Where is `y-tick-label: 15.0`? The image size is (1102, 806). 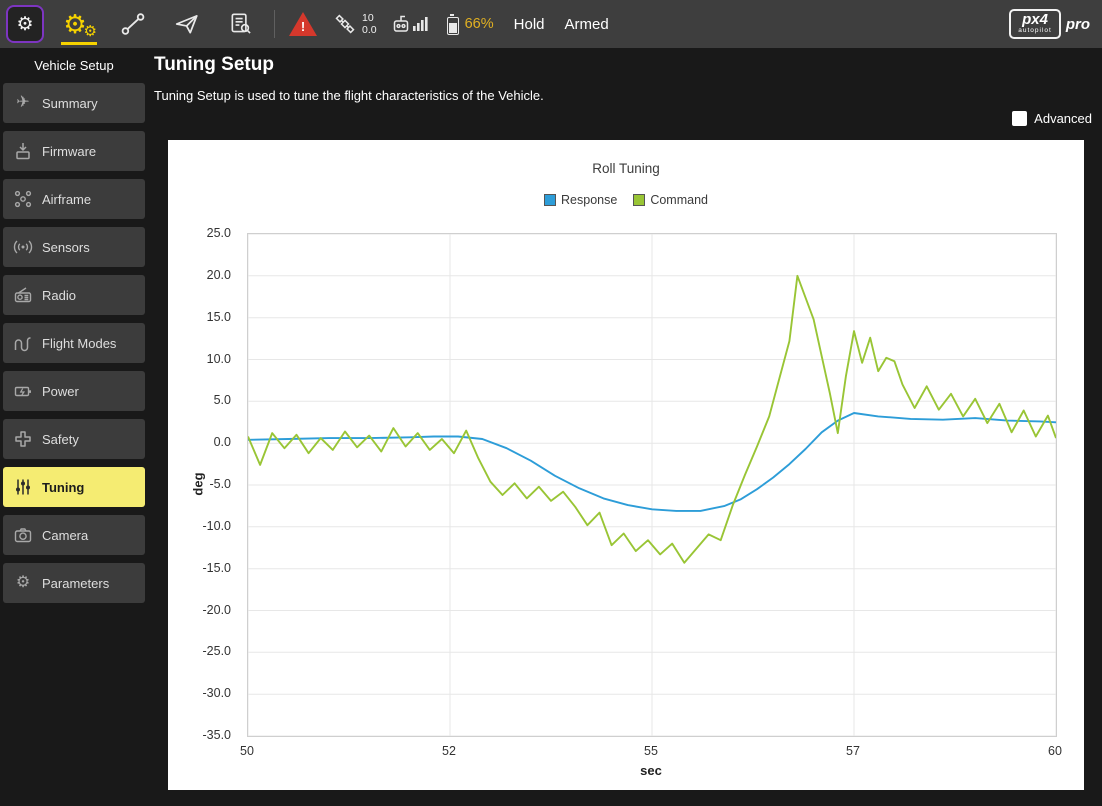
y-tick-label: 15.0 is located at coordinates (218, 316).